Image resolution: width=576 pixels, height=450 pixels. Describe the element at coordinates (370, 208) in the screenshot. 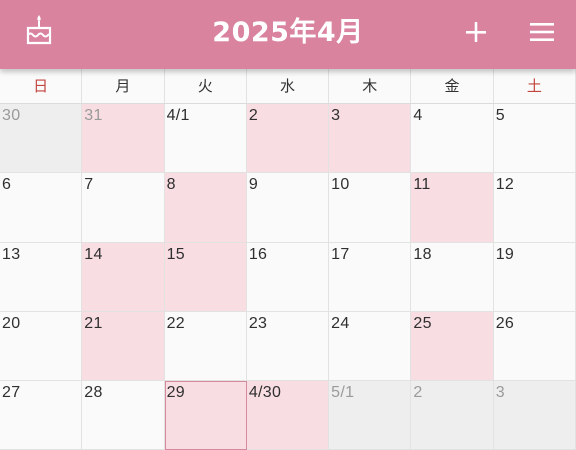

I see `day-cell: 10` at that location.